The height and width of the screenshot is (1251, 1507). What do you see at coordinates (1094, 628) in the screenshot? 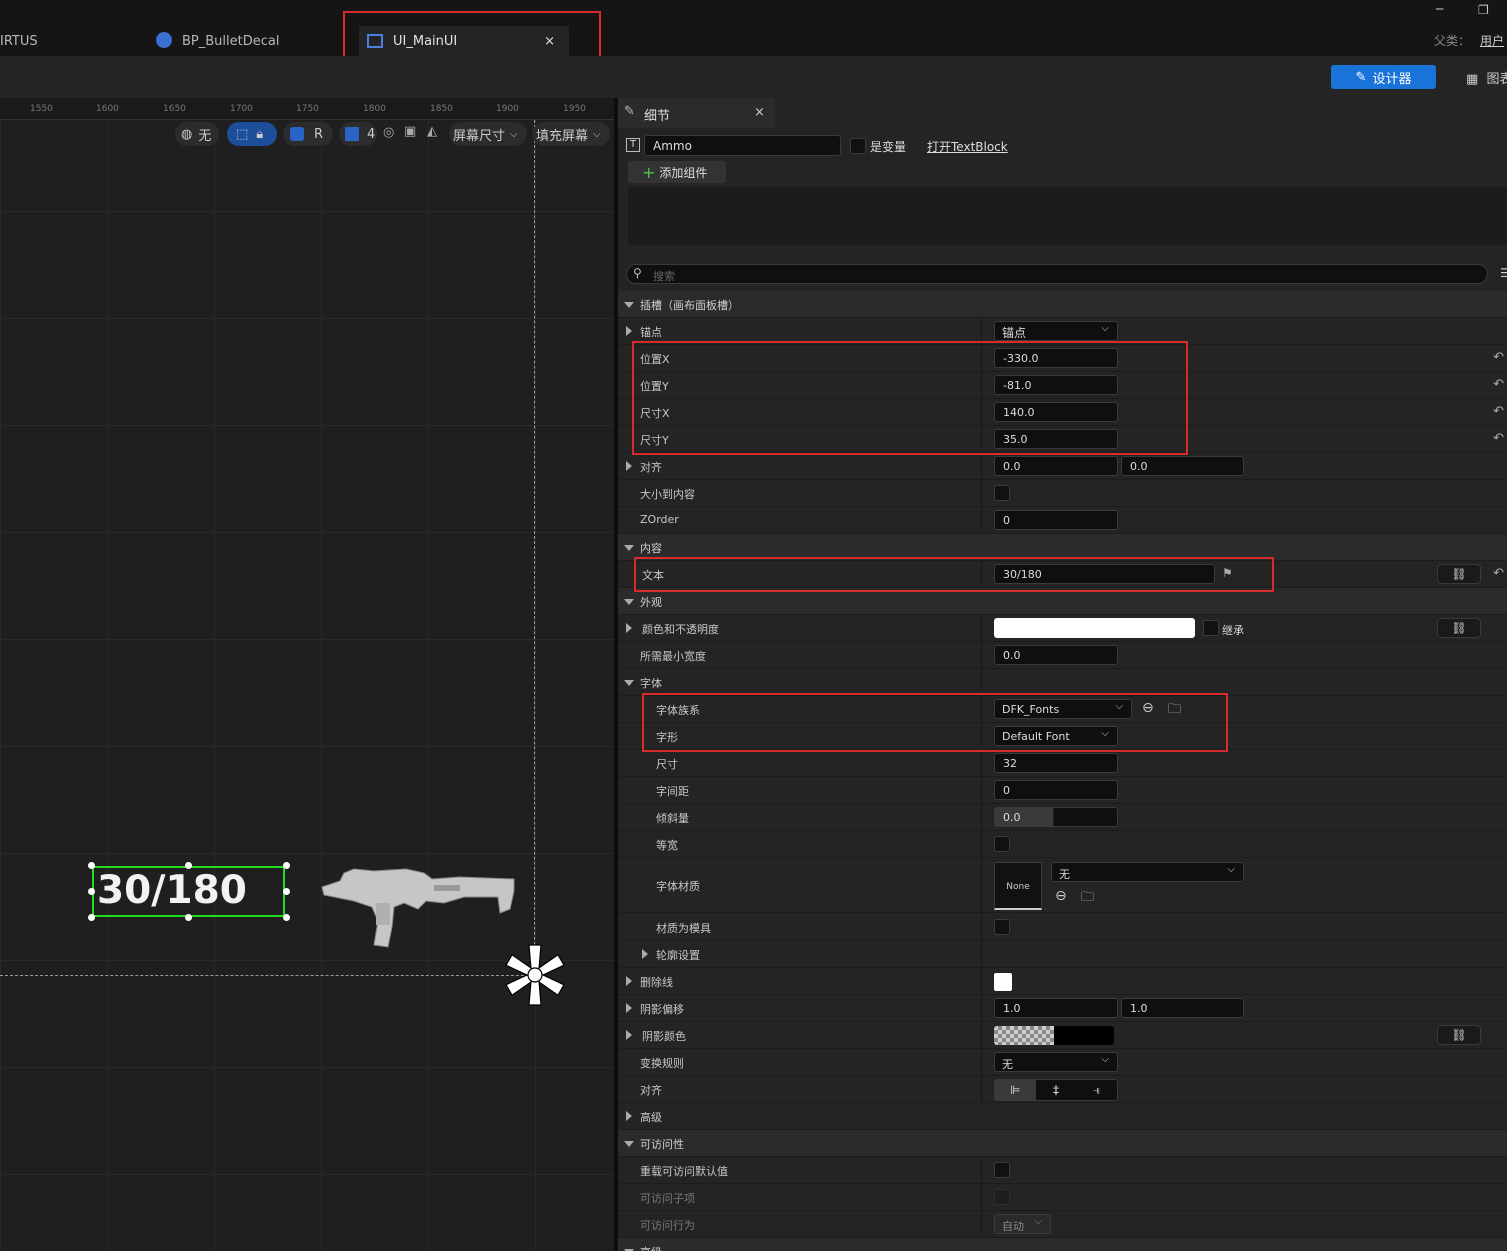
I see `color-swatch` at bounding box center [1094, 628].